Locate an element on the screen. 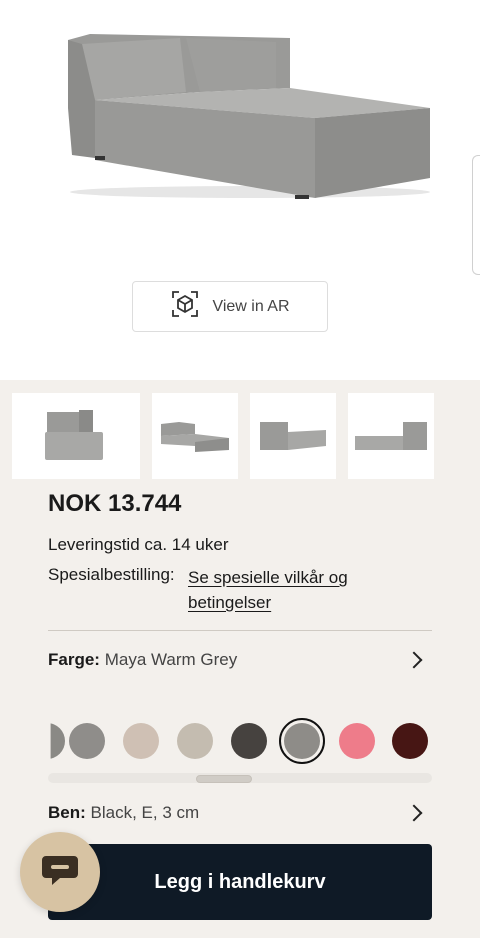  chaise-lounge-image is located at coordinates (249, 116).